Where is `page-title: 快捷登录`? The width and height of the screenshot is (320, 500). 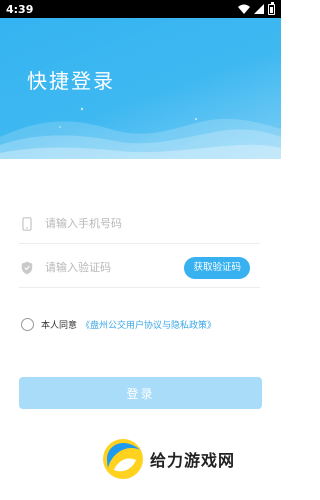
page-title: 快捷登录 is located at coordinates (71, 81).